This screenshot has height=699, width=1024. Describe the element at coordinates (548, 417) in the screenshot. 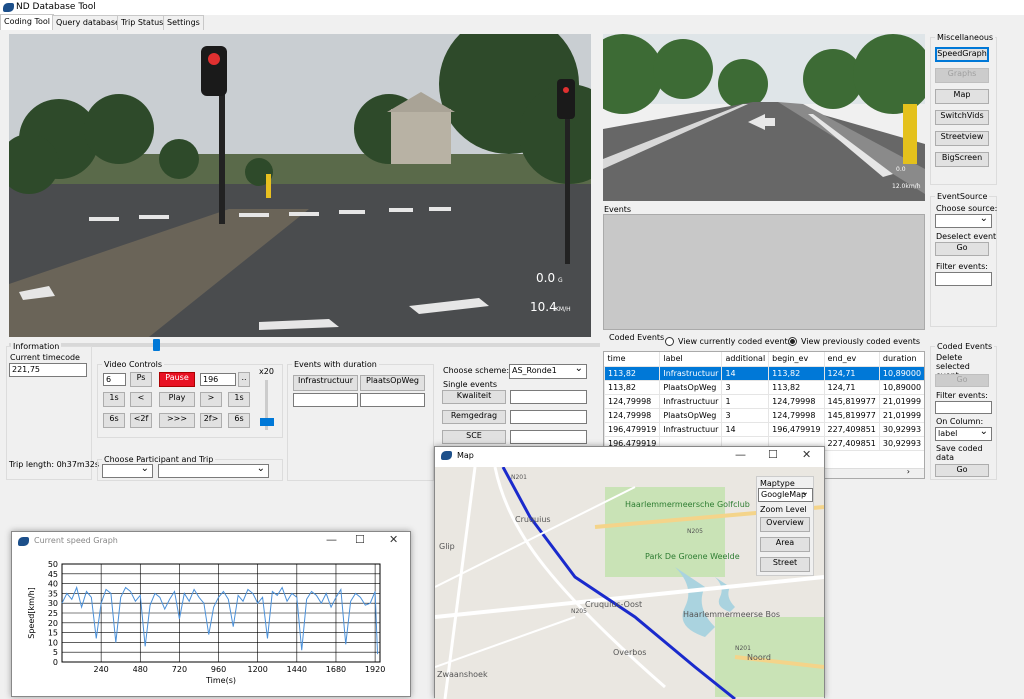

I see `remgedrag-value` at that location.